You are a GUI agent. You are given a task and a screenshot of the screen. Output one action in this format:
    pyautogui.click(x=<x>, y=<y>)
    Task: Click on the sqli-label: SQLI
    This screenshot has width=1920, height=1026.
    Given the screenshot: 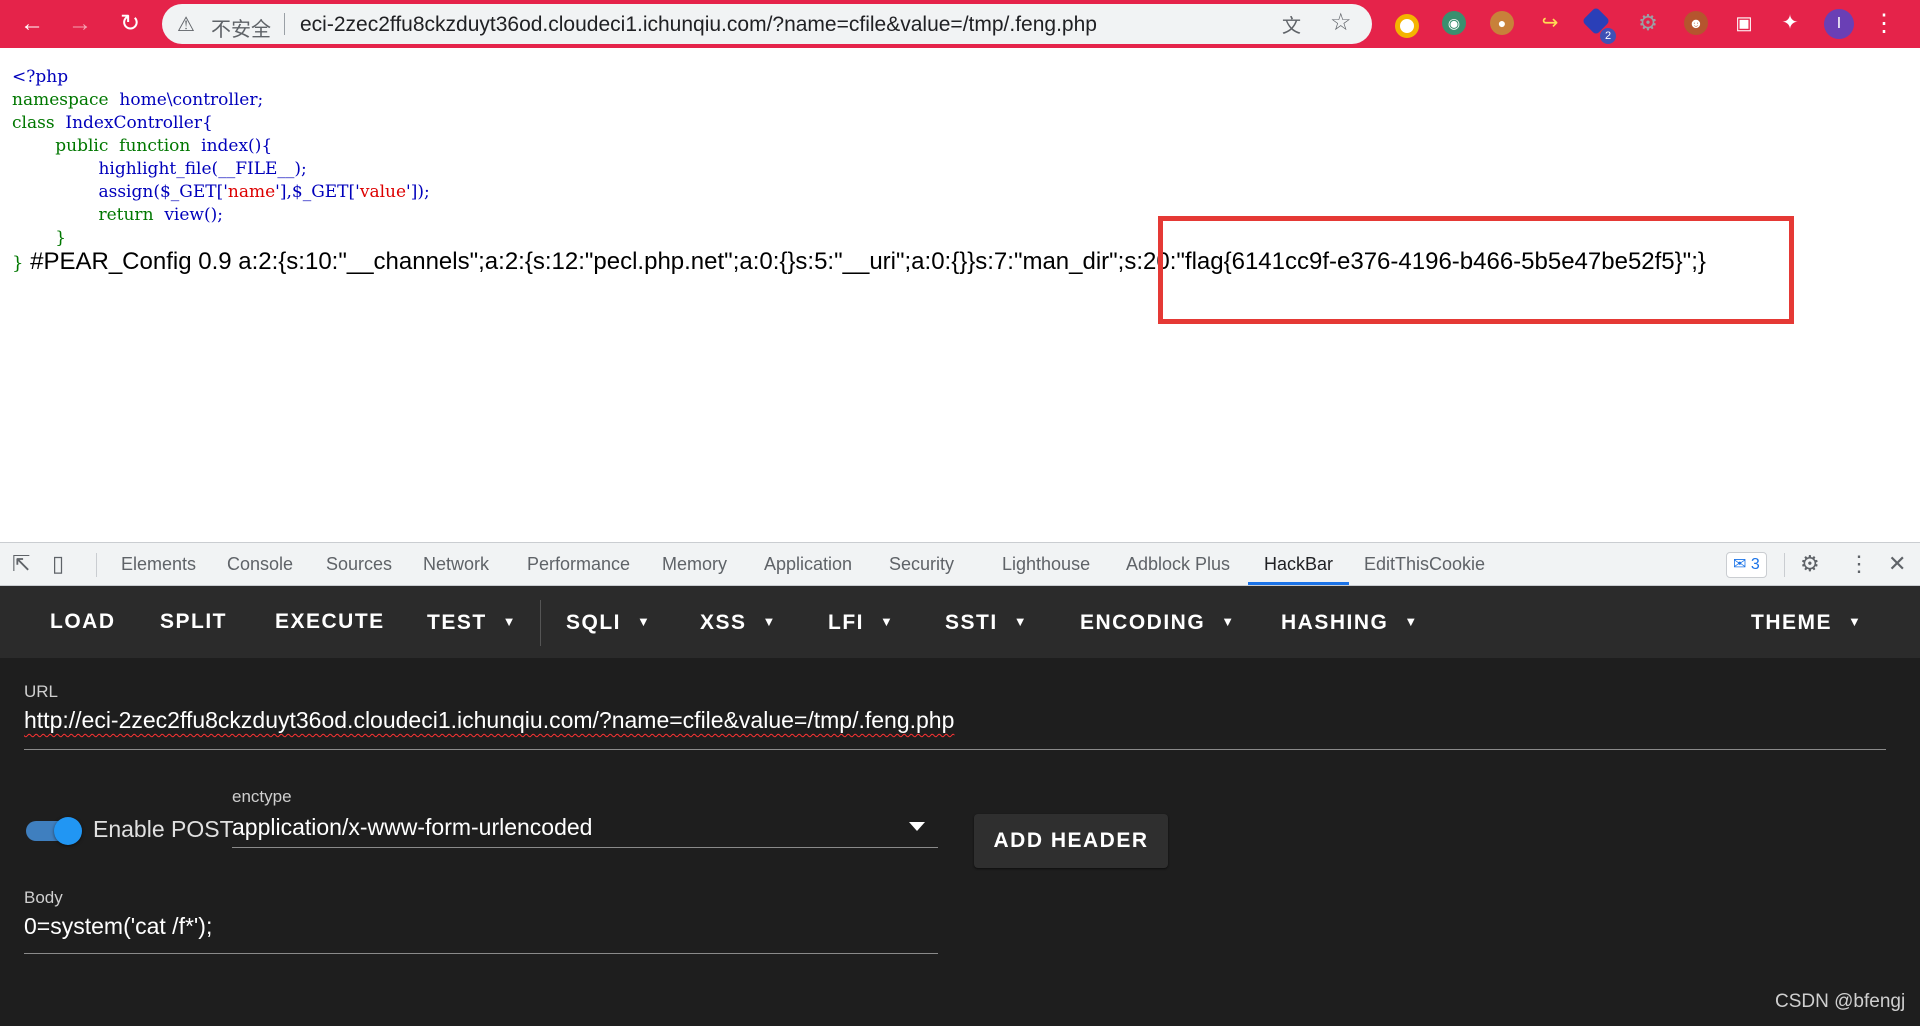 What is the action you would take?
    pyautogui.click(x=594, y=622)
    